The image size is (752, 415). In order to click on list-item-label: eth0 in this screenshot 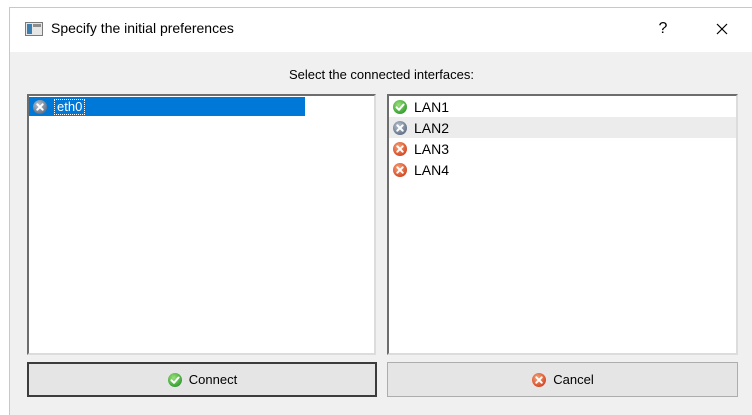, I will do `click(70, 106)`.